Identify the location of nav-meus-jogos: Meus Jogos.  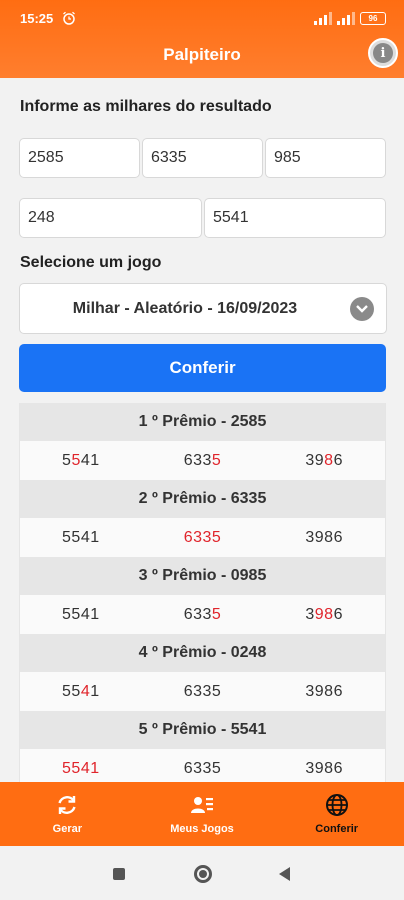
(202, 814).